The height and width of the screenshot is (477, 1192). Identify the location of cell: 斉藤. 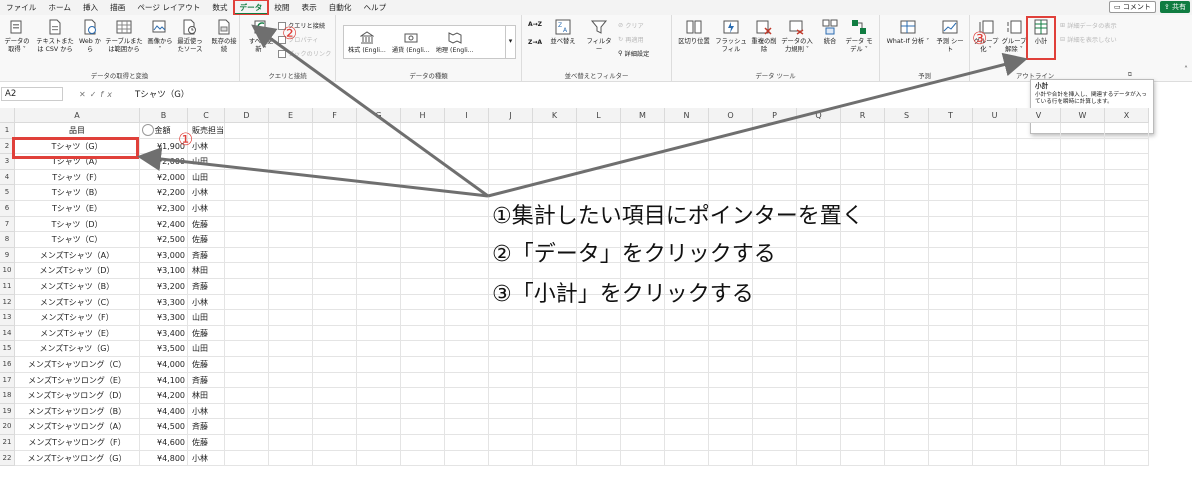
(206, 427).